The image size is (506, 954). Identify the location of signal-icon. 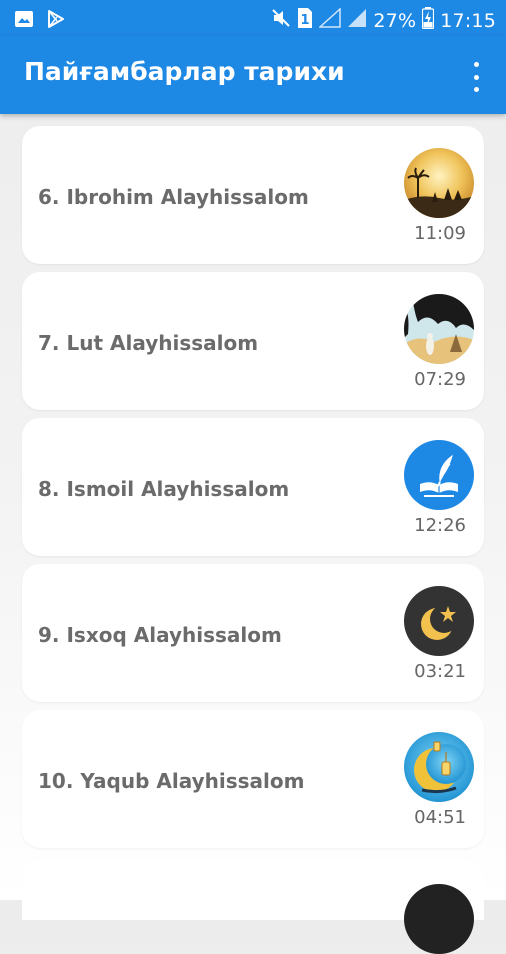
(357, 21).